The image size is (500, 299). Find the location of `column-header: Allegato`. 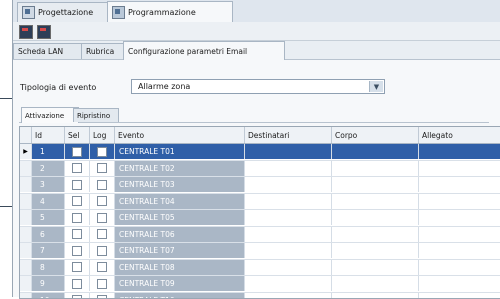

column-header: Allegato is located at coordinates (459, 135).